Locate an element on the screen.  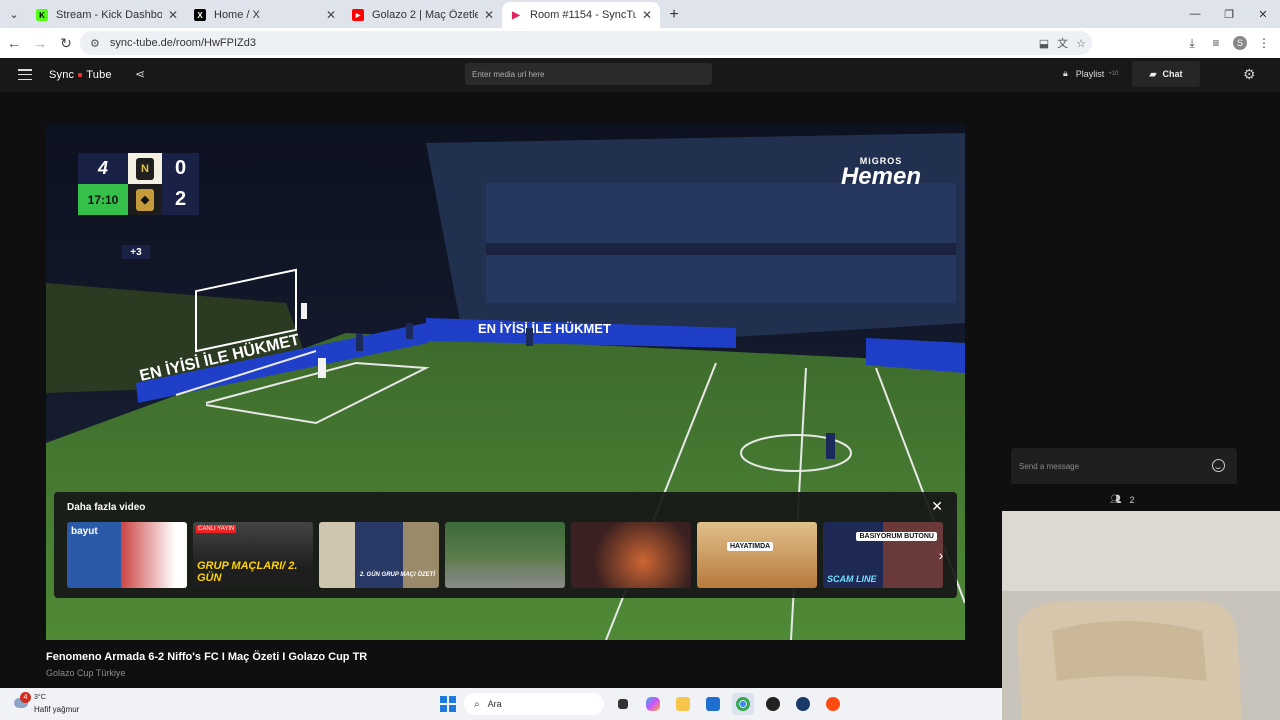
browser-tab-synctube: ▶ Room #1154 - SyncTube ✕ is located at coordinates (581, 15).